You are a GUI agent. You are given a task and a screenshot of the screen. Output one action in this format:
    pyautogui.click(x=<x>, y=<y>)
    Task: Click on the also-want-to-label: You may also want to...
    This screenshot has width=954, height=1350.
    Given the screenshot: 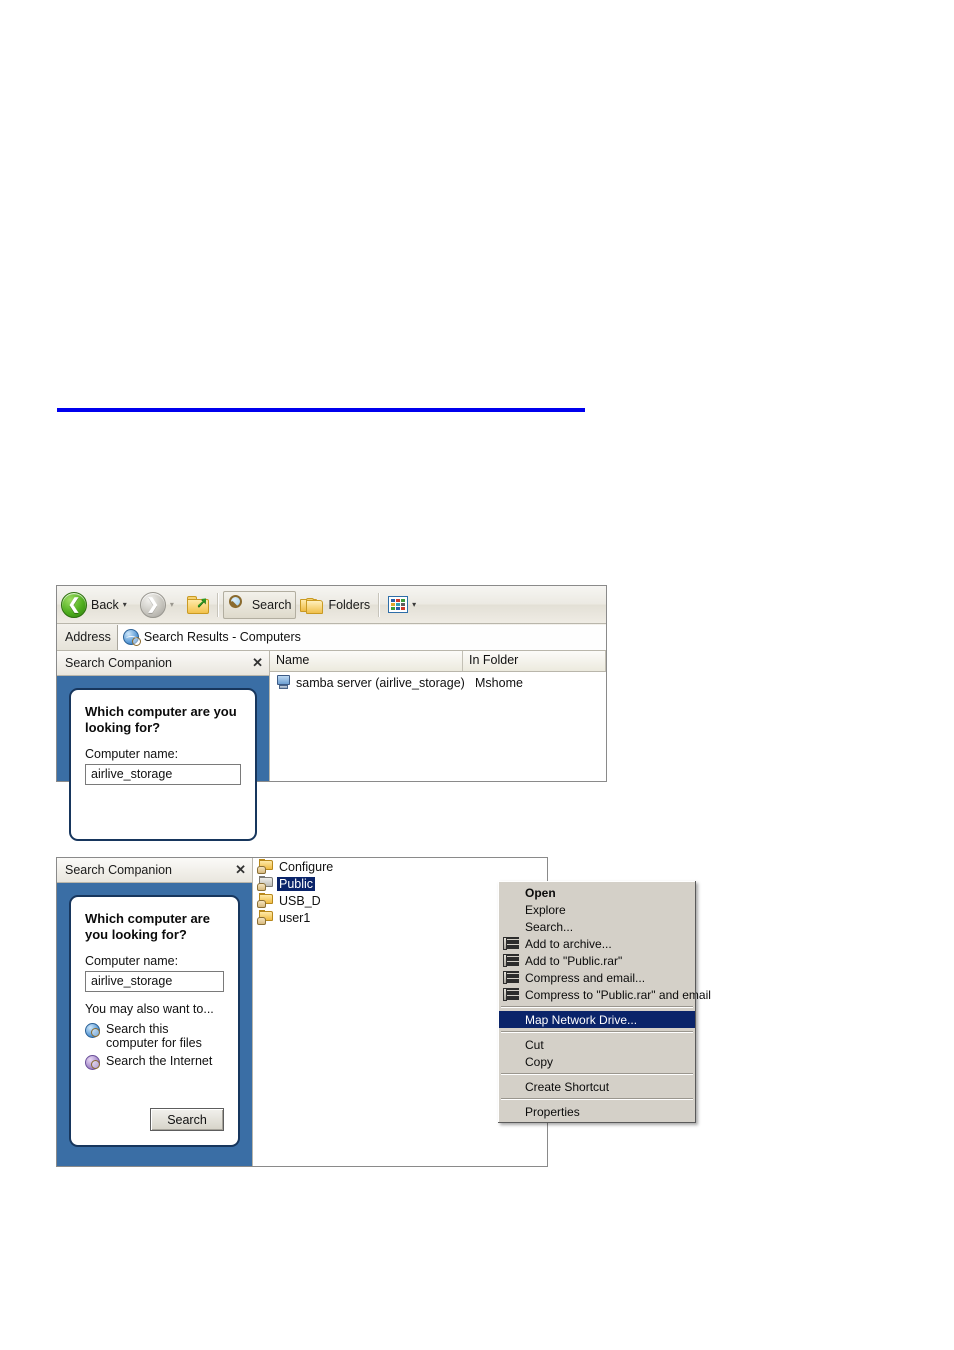 What is the action you would take?
    pyautogui.click(x=149, y=1008)
    